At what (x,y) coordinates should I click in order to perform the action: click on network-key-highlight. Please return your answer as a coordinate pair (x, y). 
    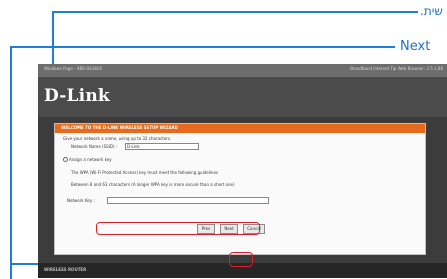
    Looking at the image, I should click on (178, 228).